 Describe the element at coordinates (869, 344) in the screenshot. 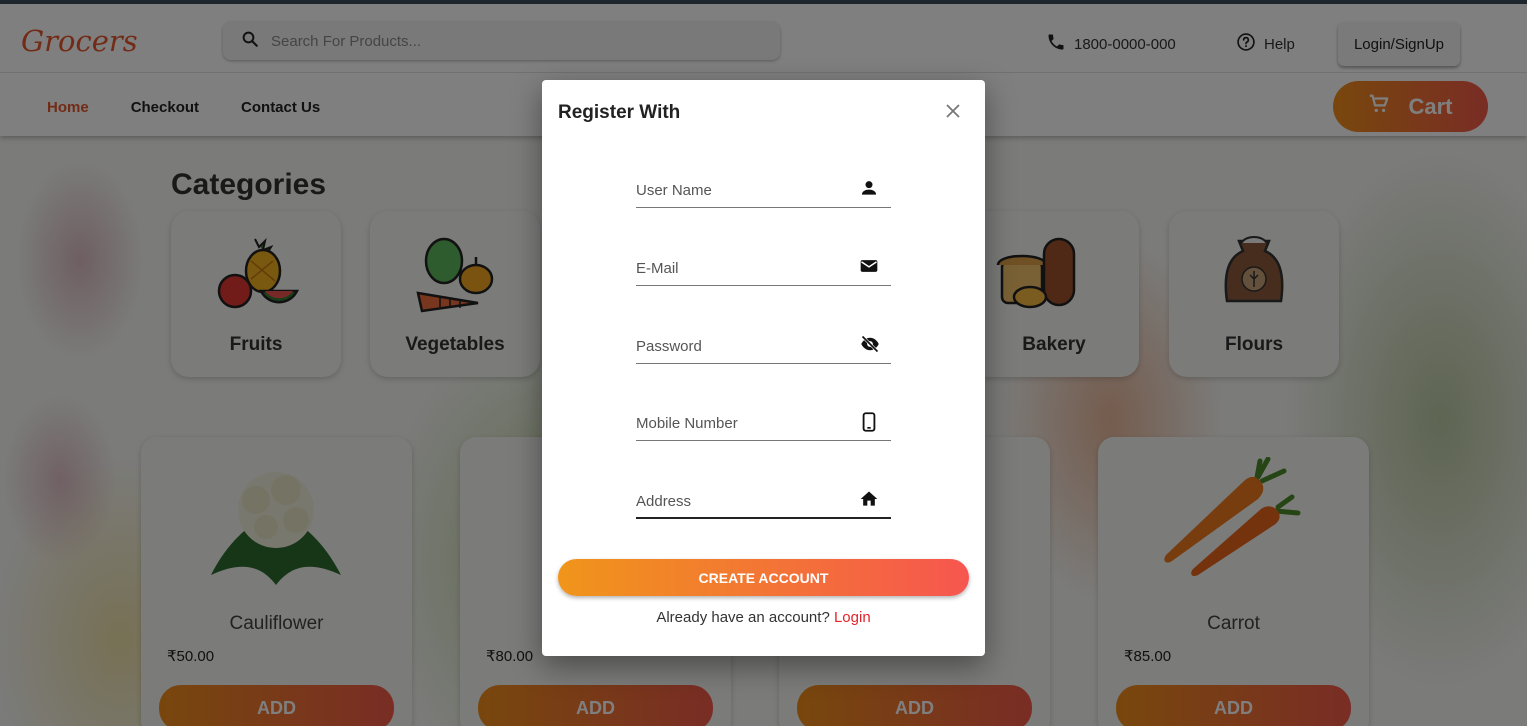

I see `visibility-off-icon` at that location.